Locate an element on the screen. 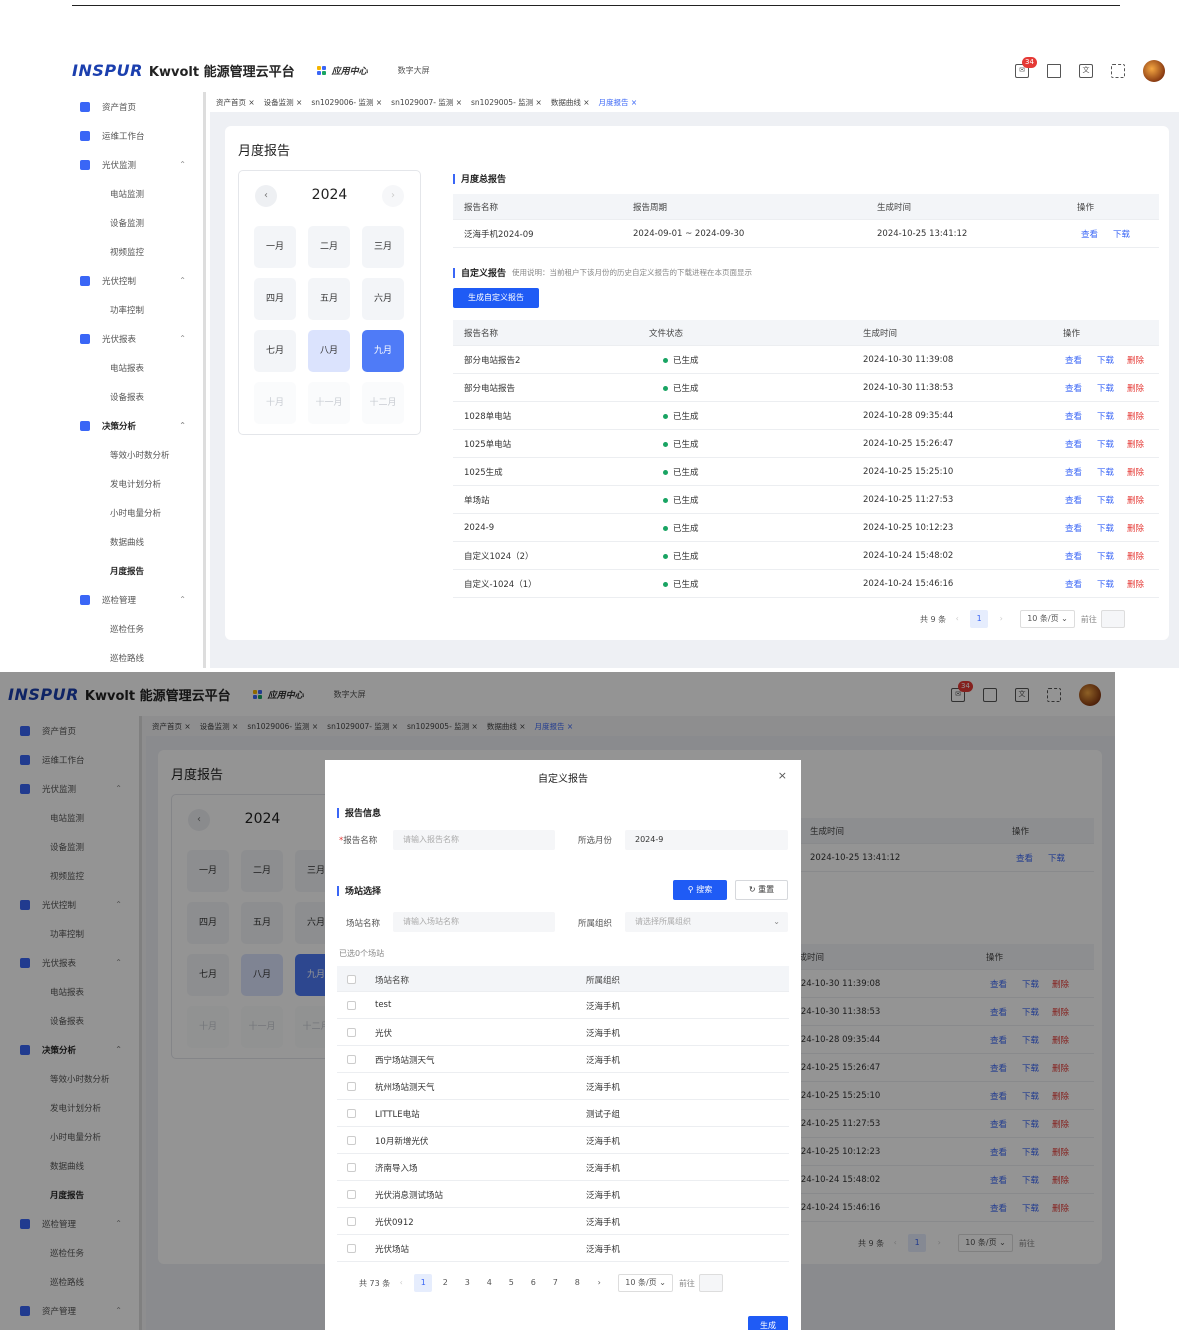 The image size is (1179, 1330). sidebar-item: 发电计划分析 is located at coordinates (133, 483).